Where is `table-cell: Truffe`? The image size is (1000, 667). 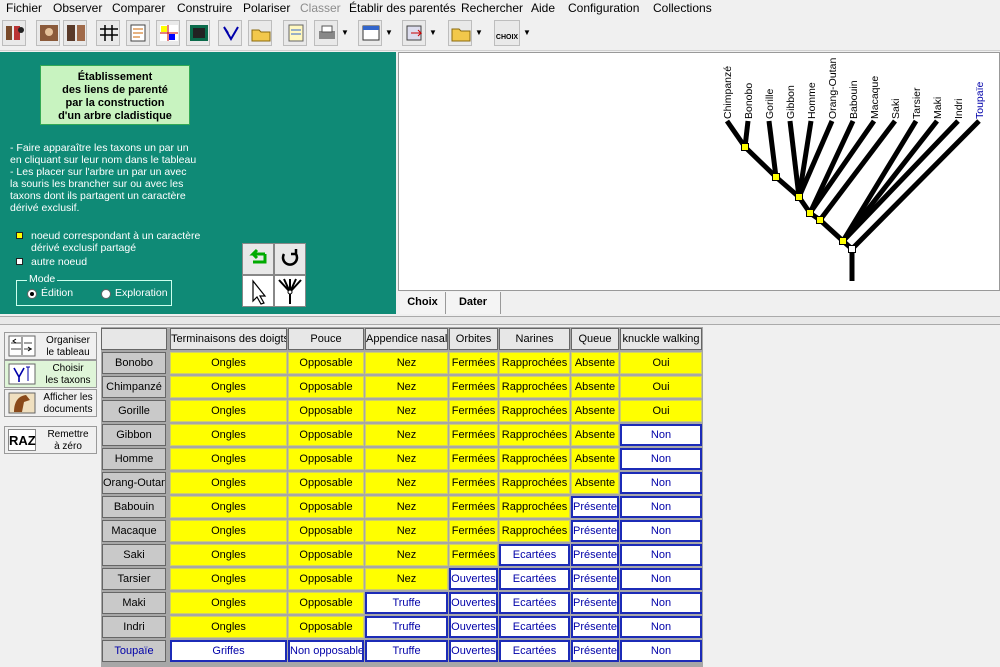
table-cell: Truffe is located at coordinates (406, 651).